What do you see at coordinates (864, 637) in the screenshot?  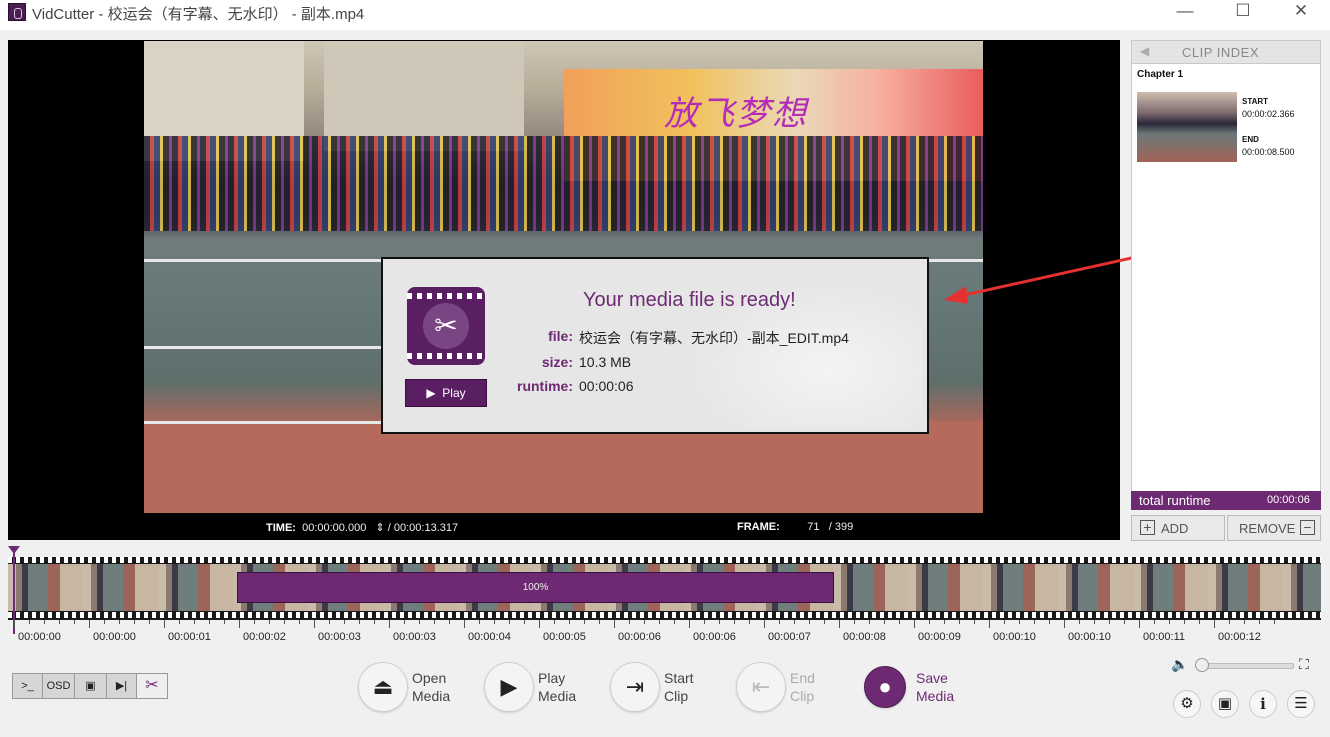 I see `ruler-label: 00:00:08` at bounding box center [864, 637].